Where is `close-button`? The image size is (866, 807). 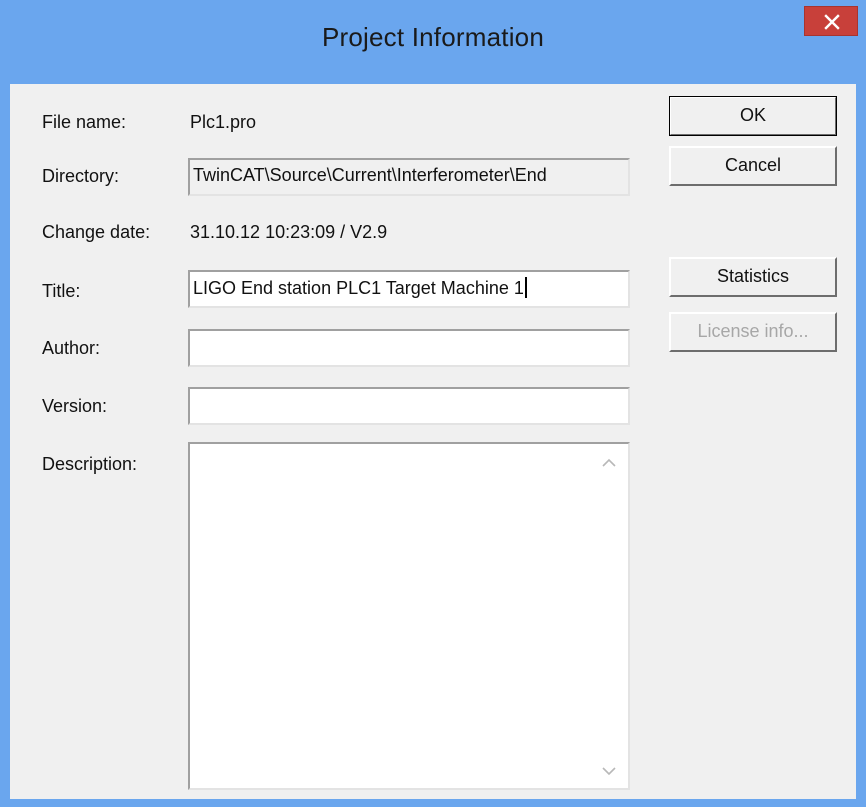
close-button is located at coordinates (831, 21).